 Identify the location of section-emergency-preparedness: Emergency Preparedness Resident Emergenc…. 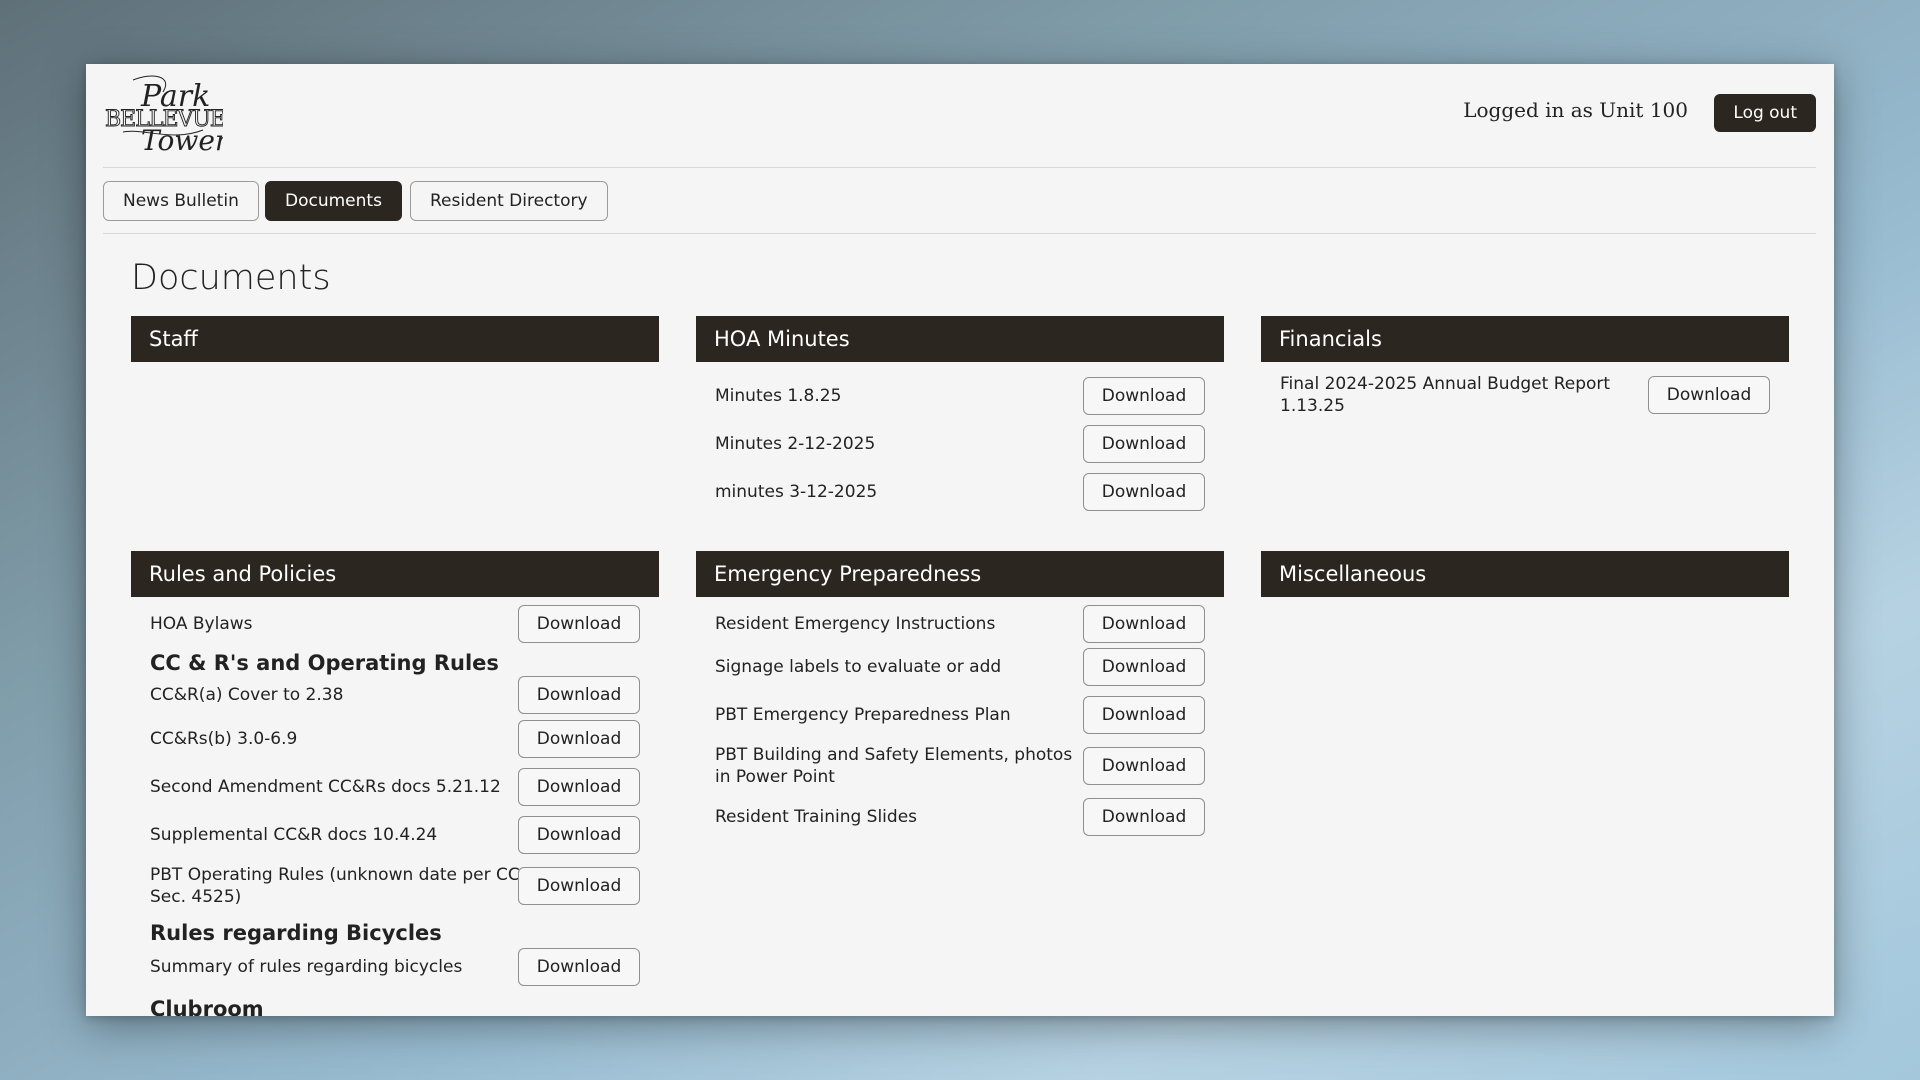
(960, 696).